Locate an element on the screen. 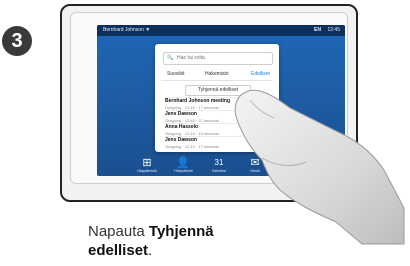  caption-bold-1: Tyhjennä is located at coordinates (181, 231).